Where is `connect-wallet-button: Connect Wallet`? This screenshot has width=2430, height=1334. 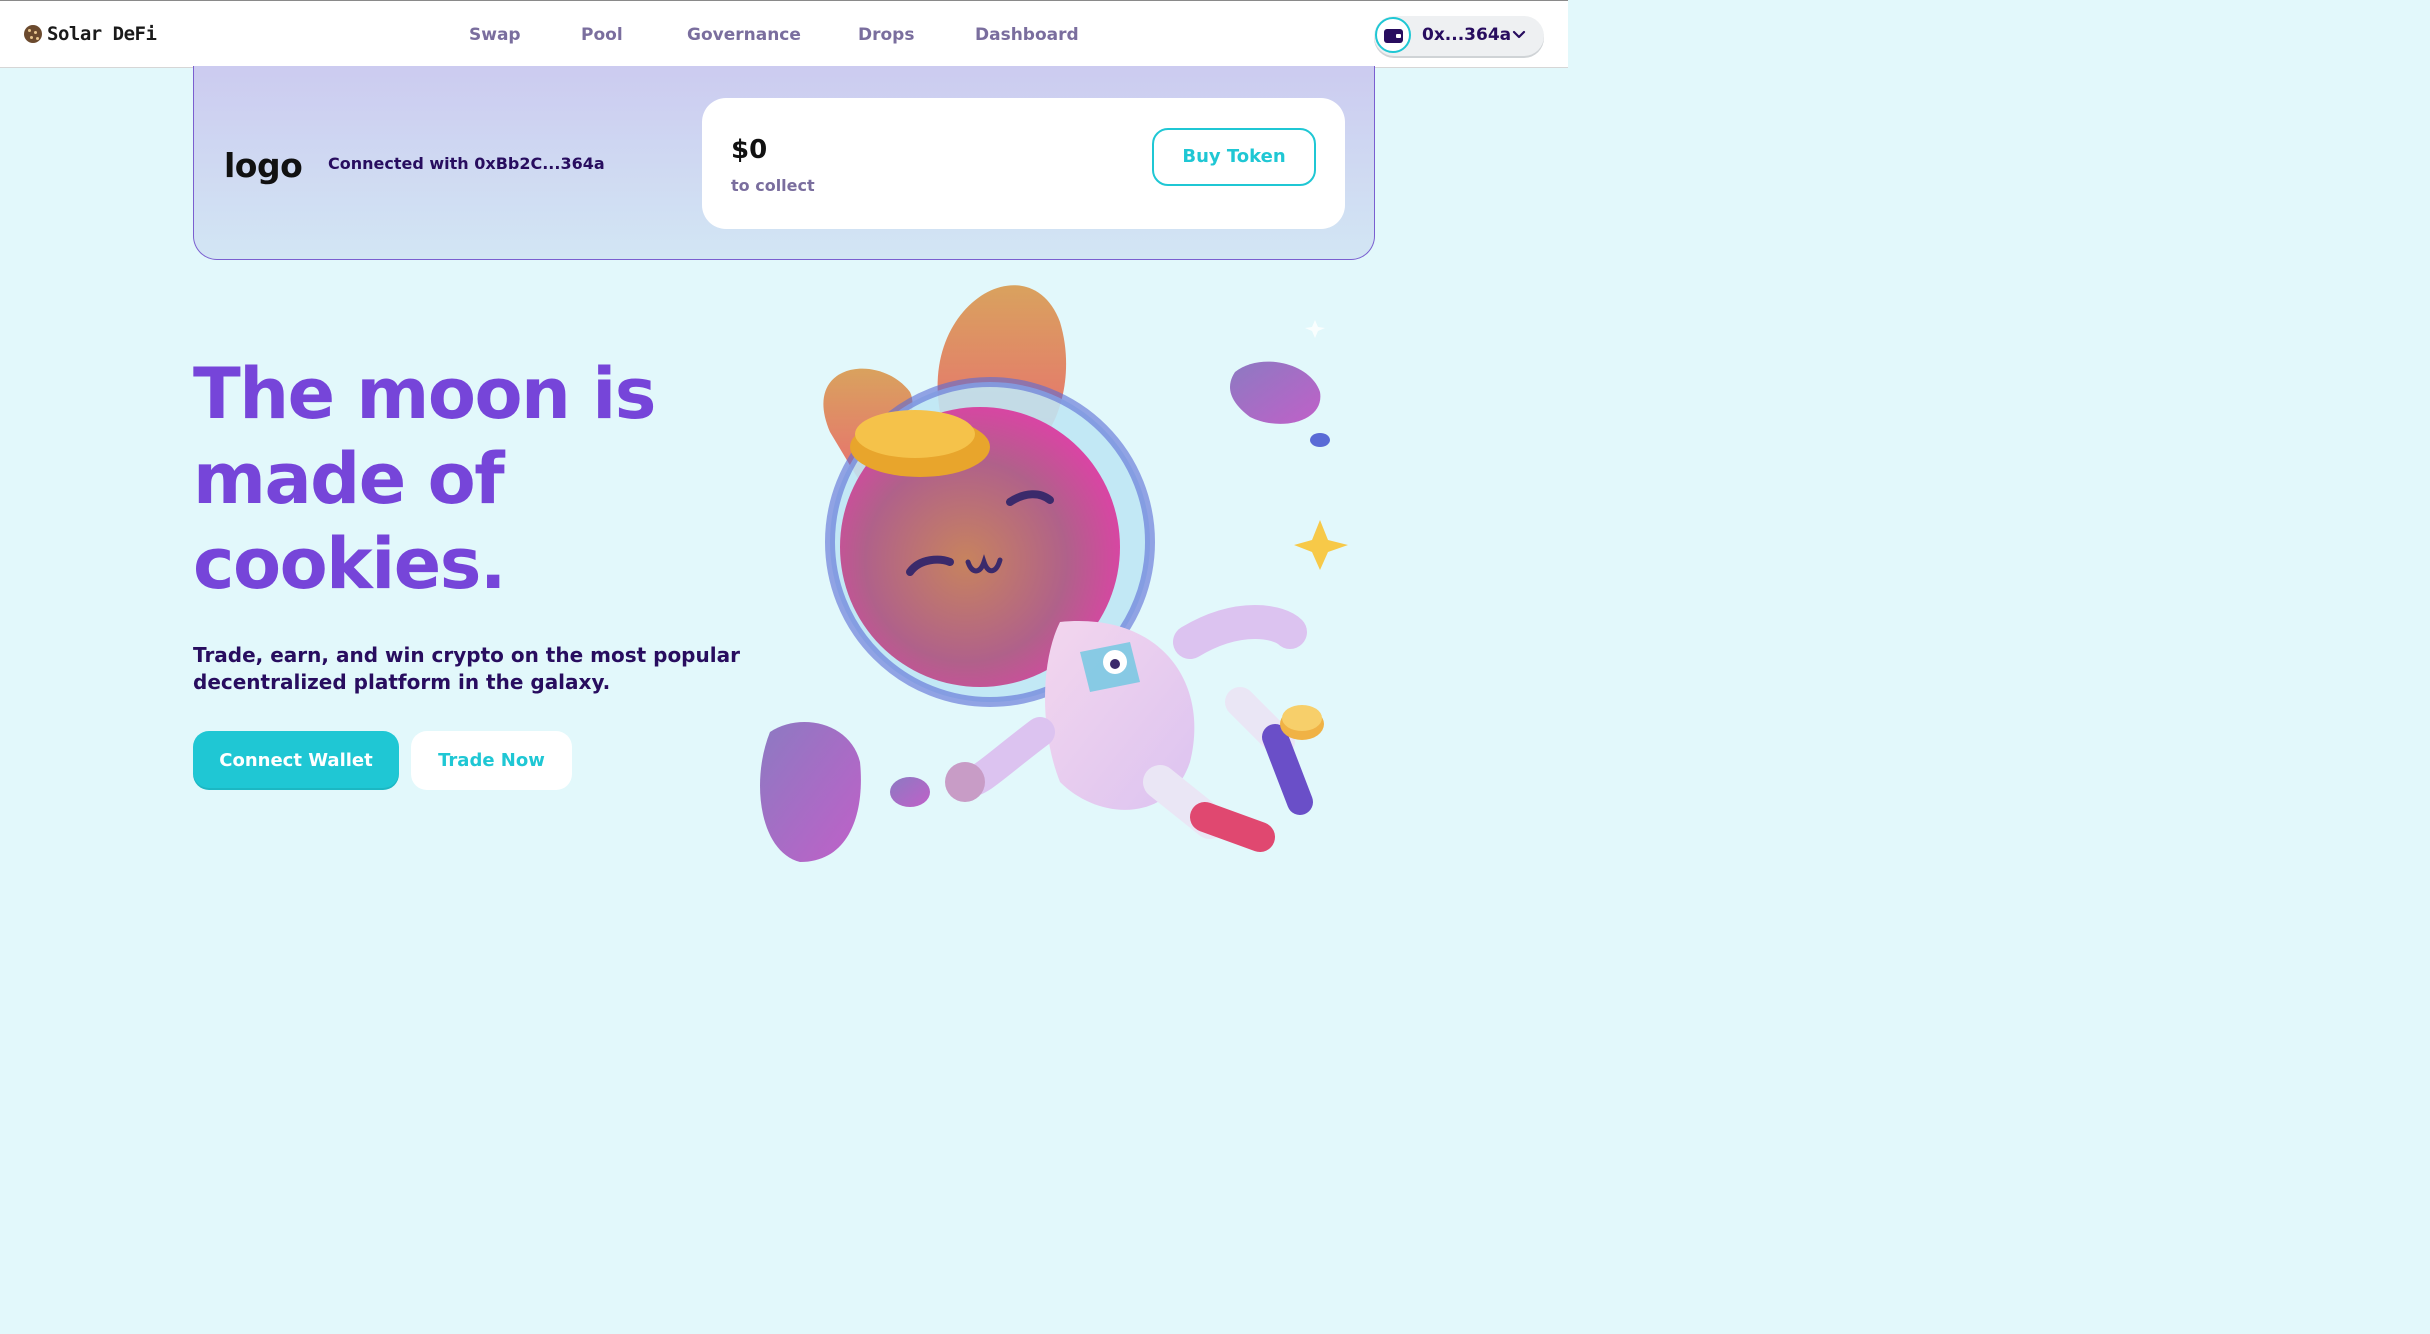 connect-wallet-button: Connect Wallet is located at coordinates (296, 760).